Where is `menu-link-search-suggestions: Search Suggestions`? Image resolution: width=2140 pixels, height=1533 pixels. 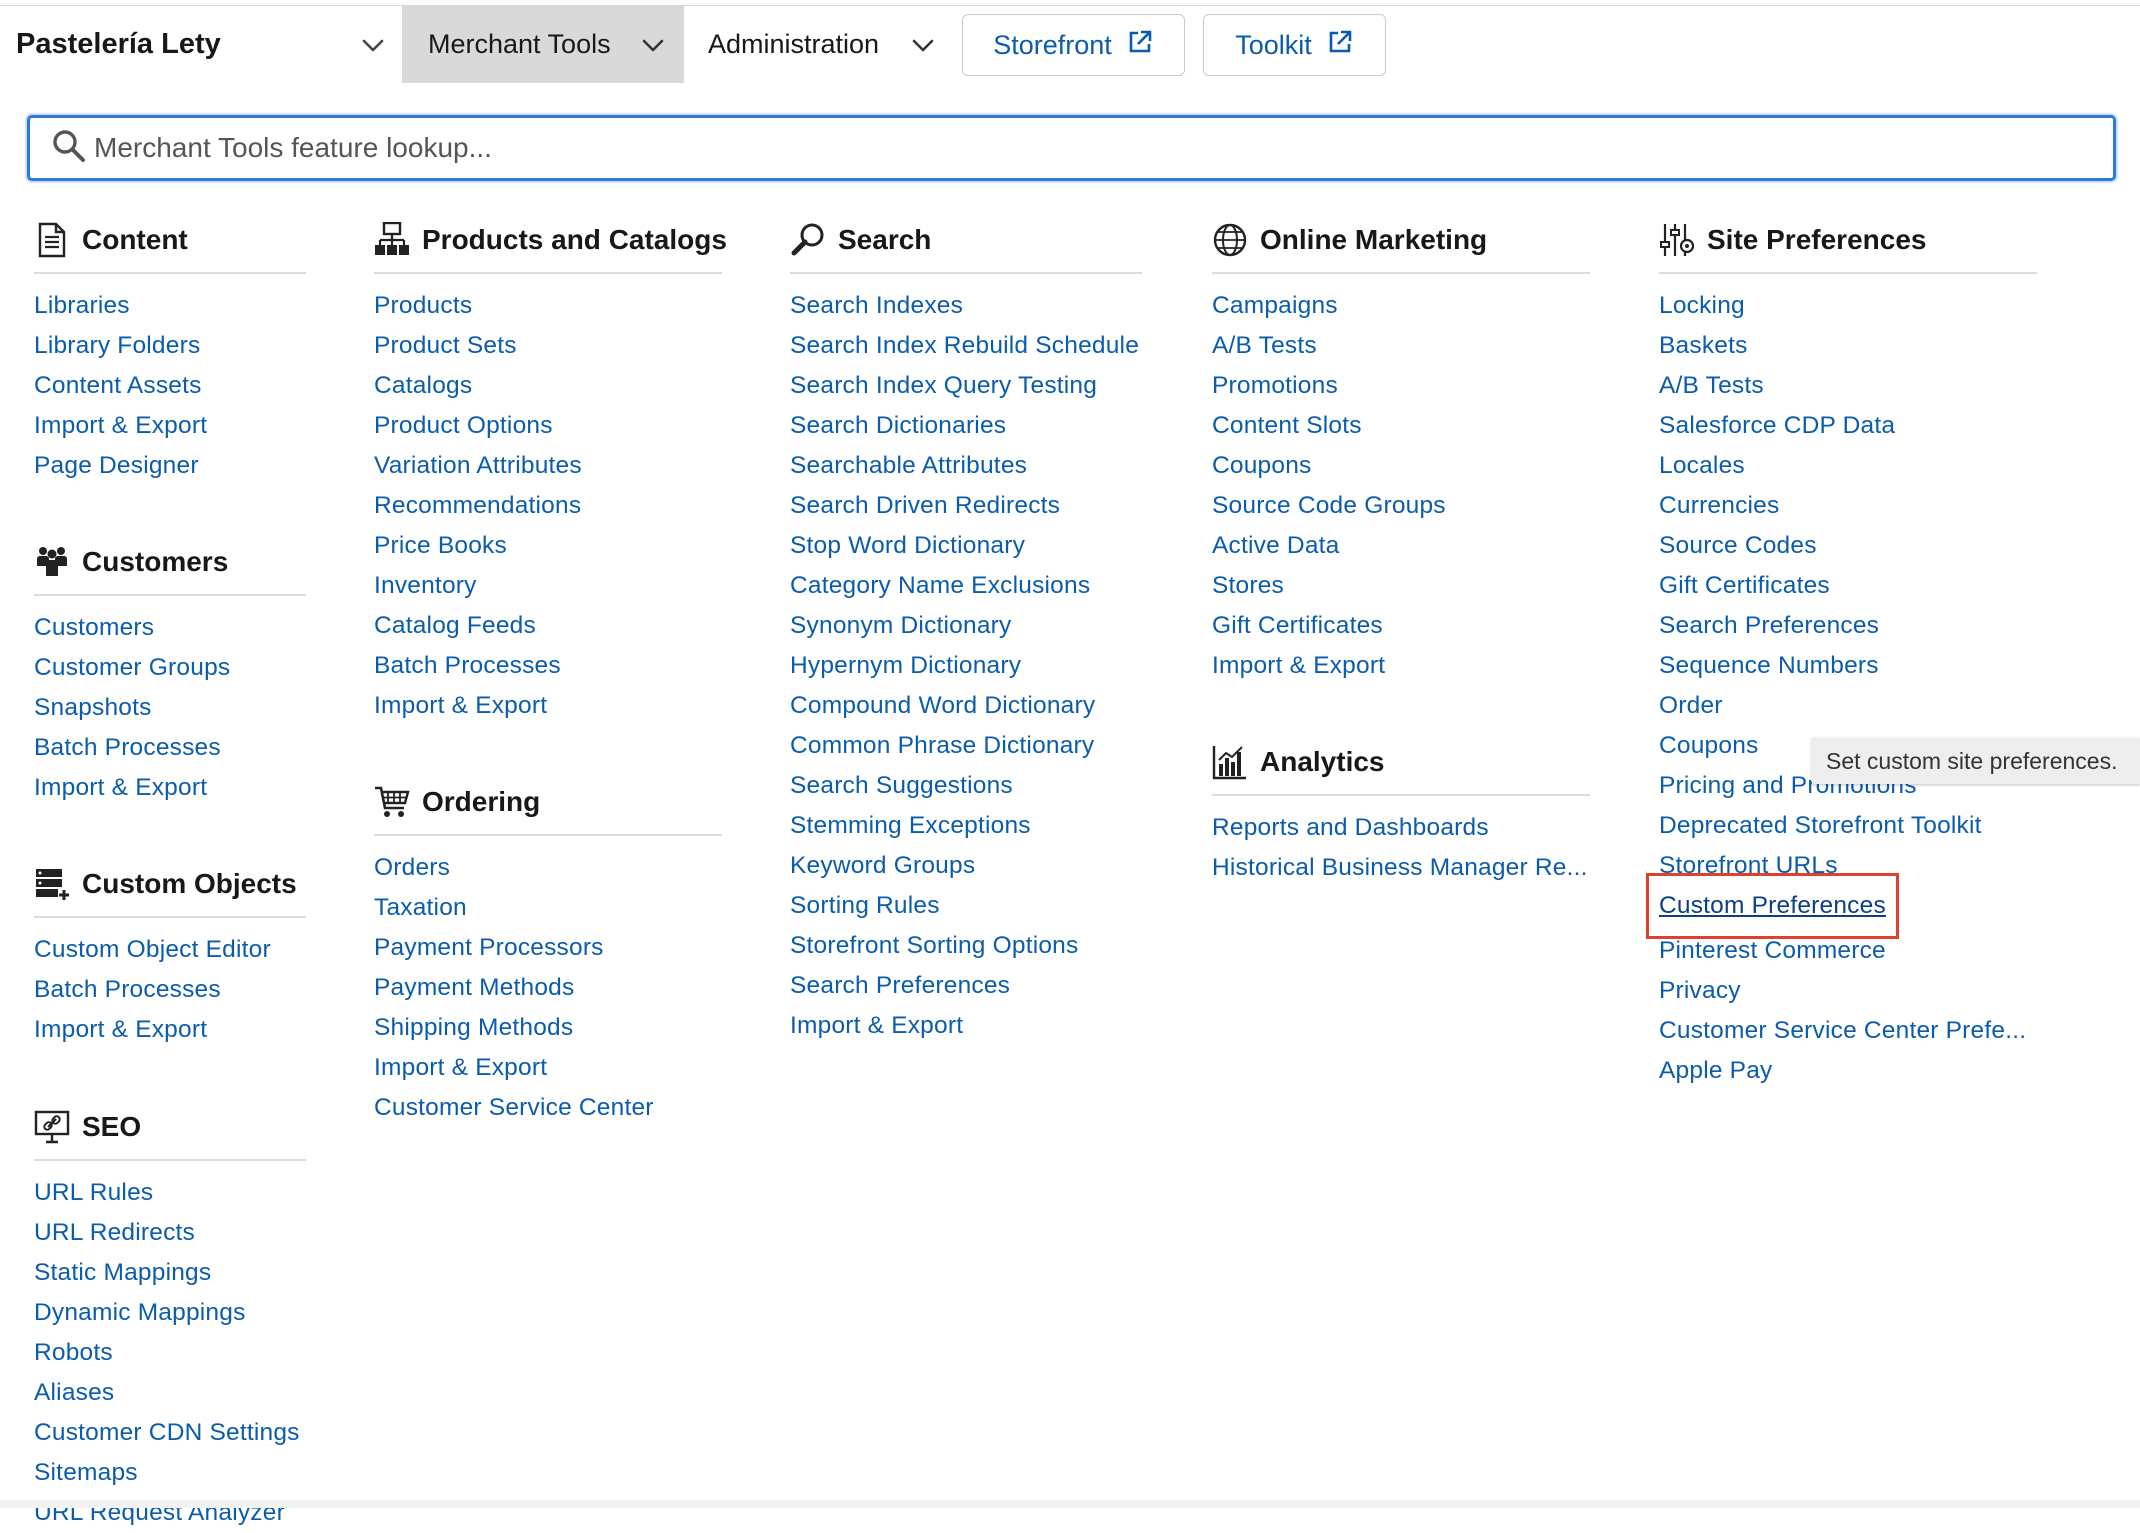 menu-link-search-suggestions: Search Suggestions is located at coordinates (966, 786).